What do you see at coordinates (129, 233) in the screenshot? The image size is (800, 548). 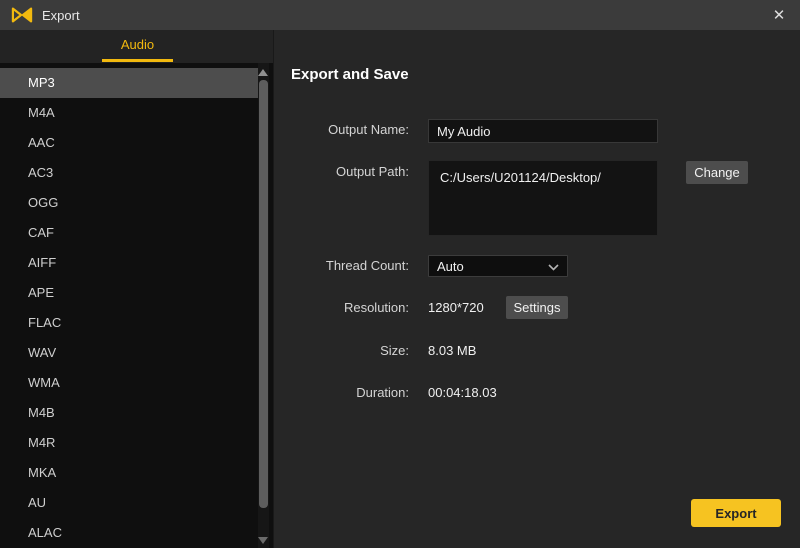 I see `format-item-caf: CAF` at bounding box center [129, 233].